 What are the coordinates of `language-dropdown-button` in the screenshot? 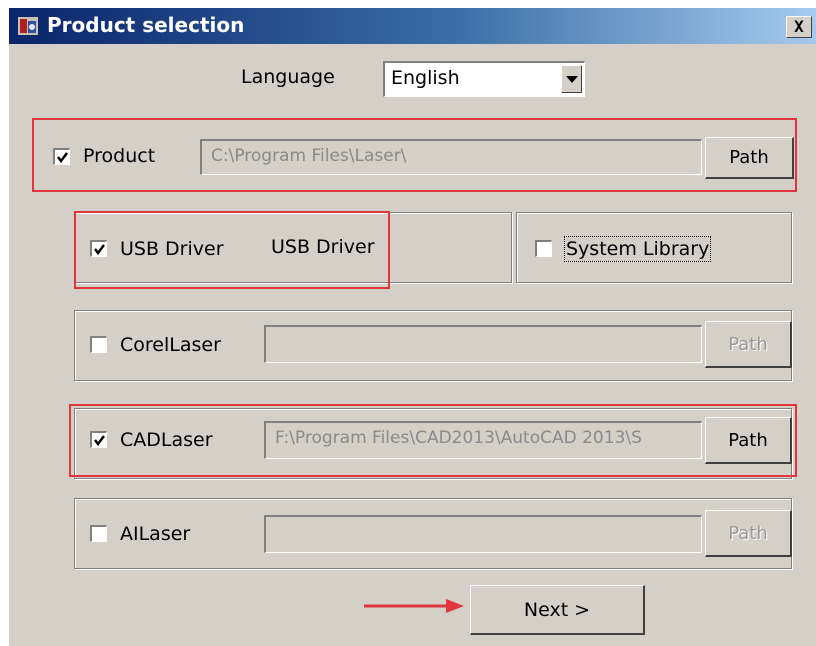 It's located at (571, 79).